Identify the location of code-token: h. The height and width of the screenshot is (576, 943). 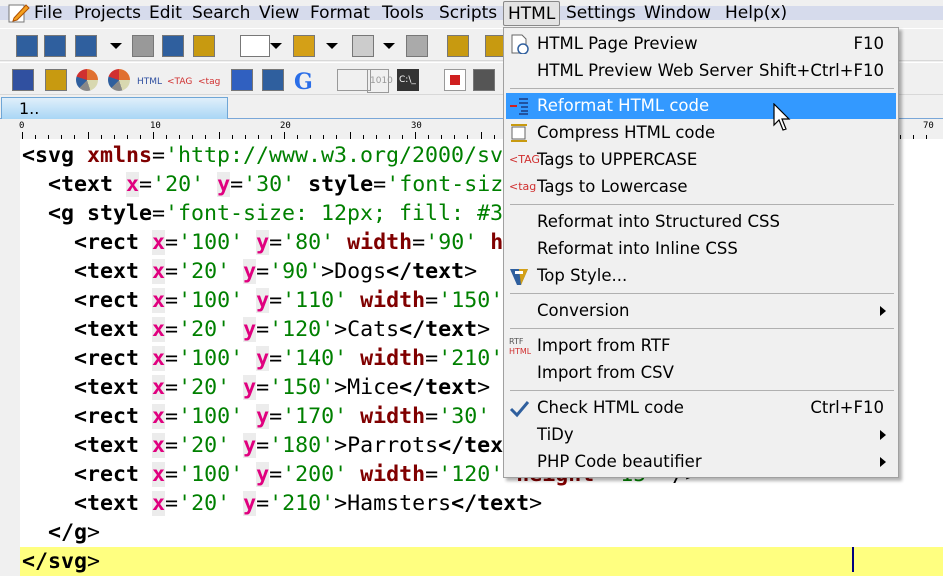
(497, 242).